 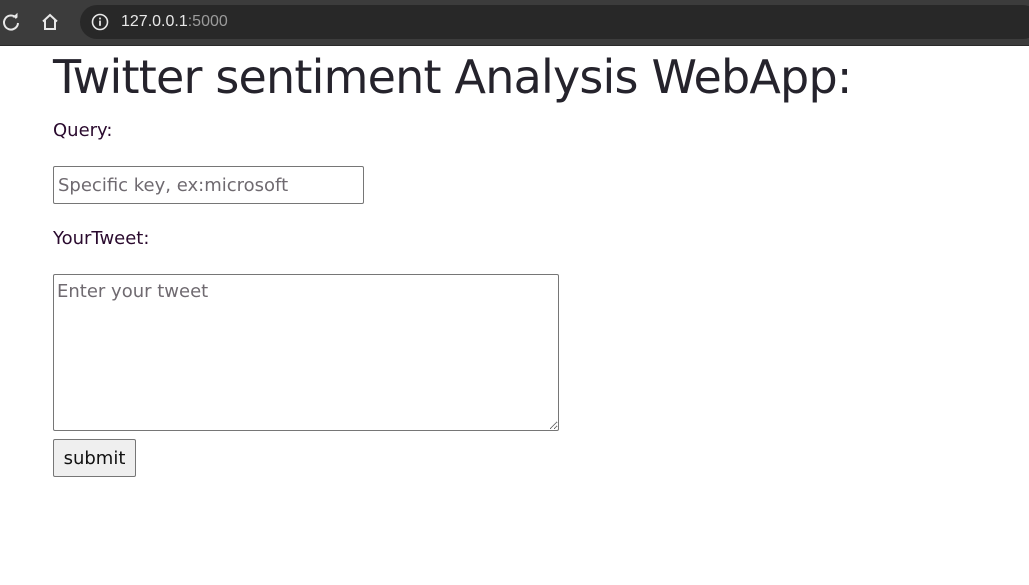 I want to click on home-icon, so click(x=50, y=22).